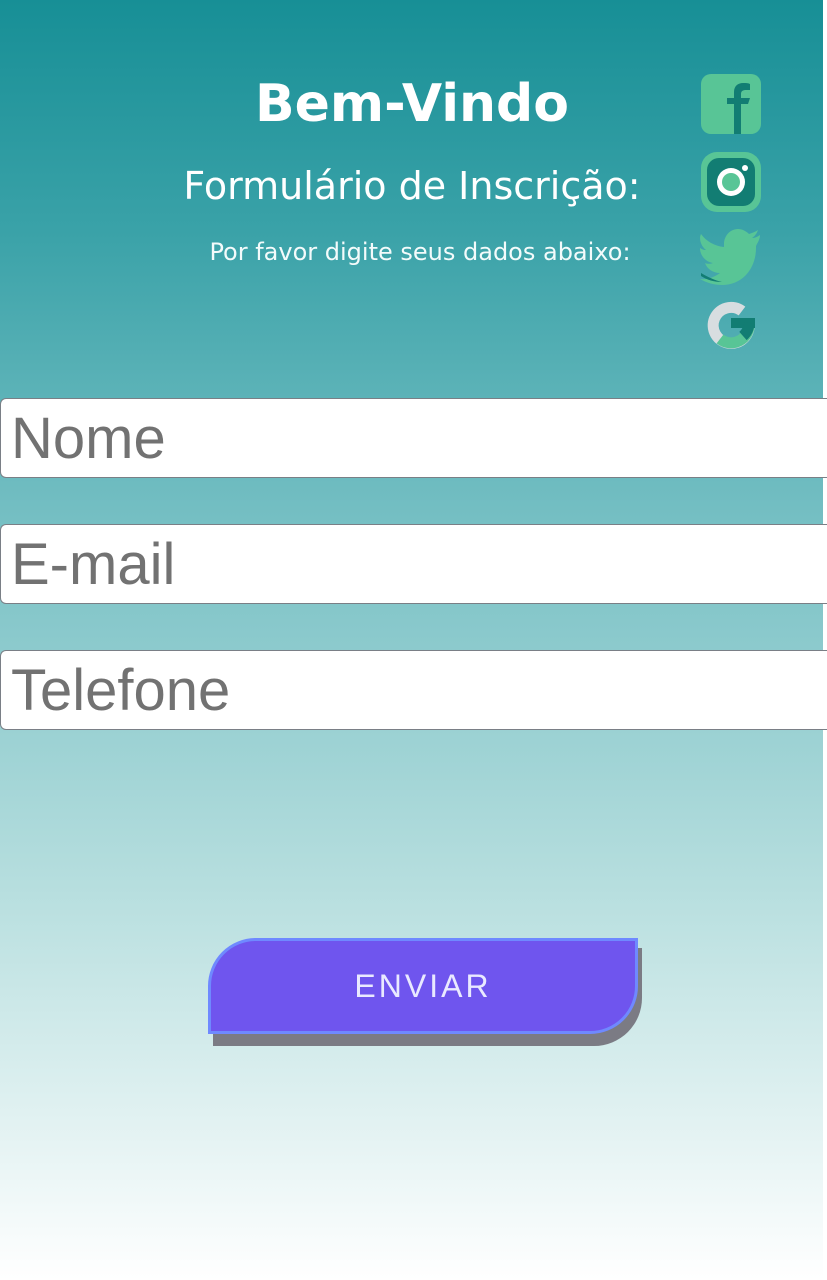  I want to click on twitter-link, so click(731, 256).